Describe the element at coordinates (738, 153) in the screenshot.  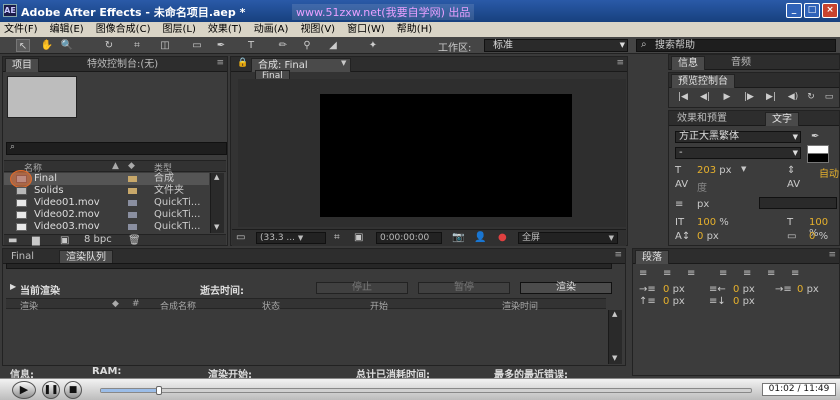
I see `font-style-dropdown: - ▼` at that location.